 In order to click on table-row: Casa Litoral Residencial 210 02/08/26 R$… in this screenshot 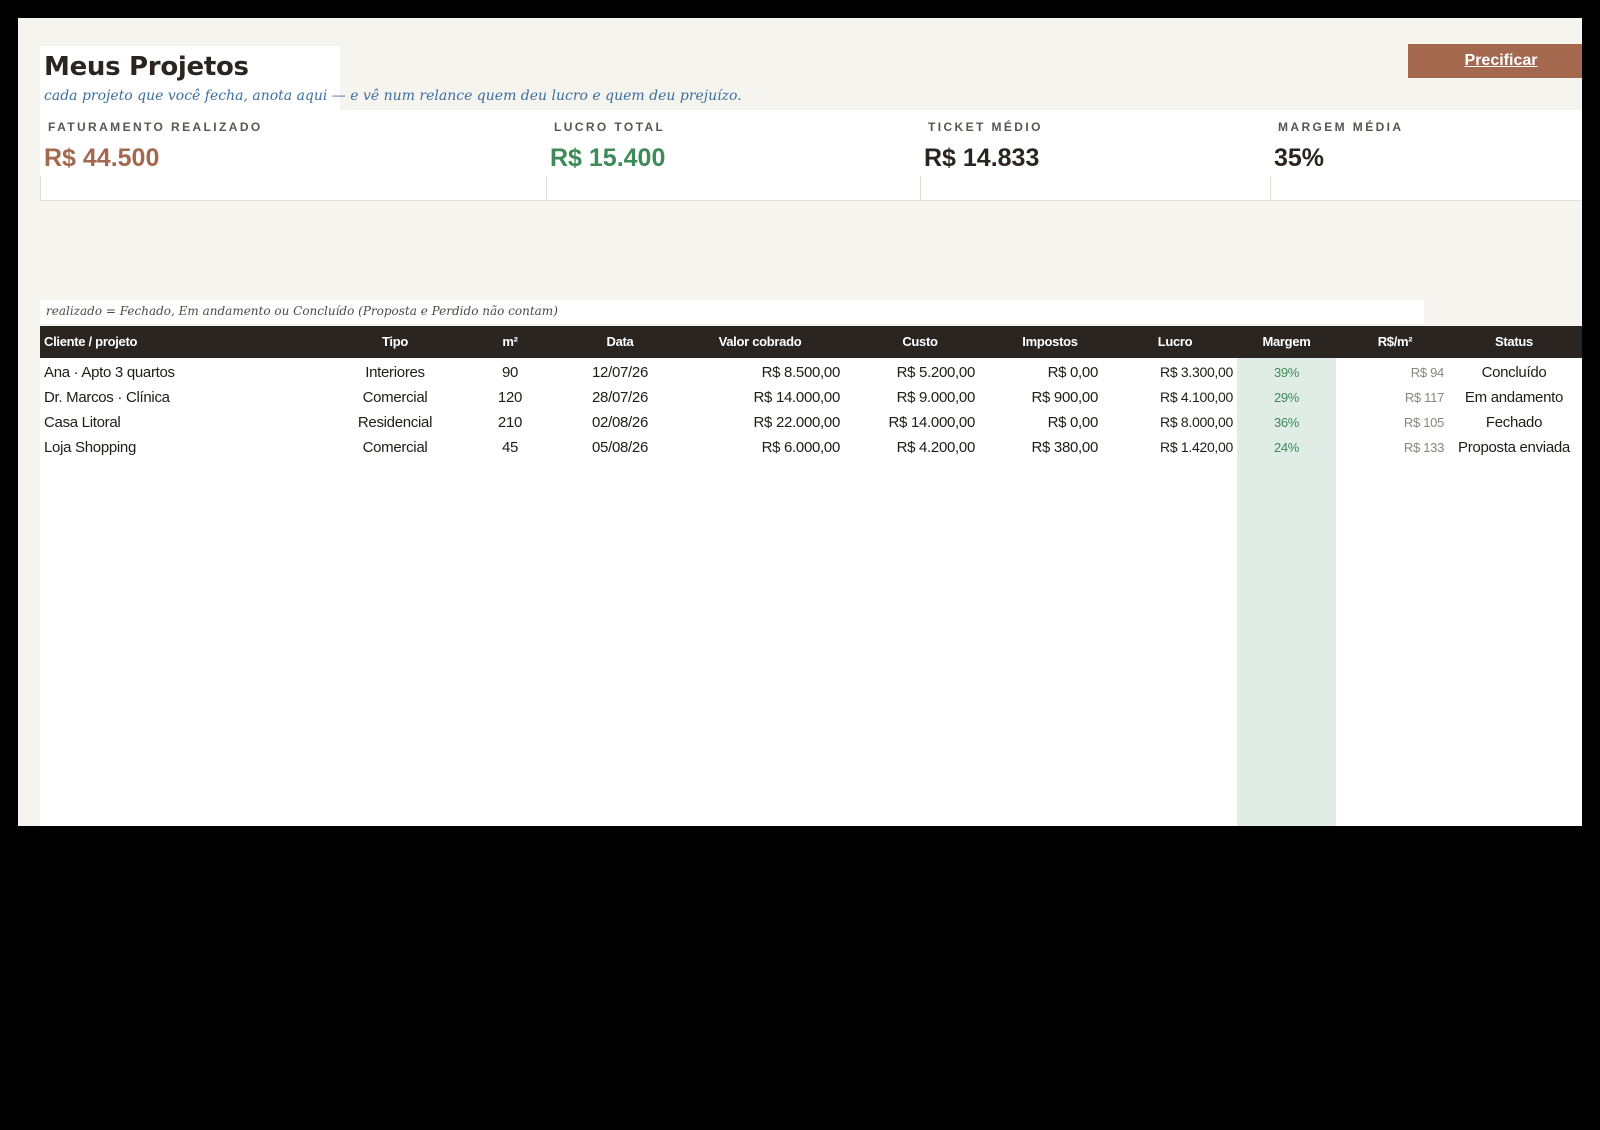, I will do `click(811, 422)`.